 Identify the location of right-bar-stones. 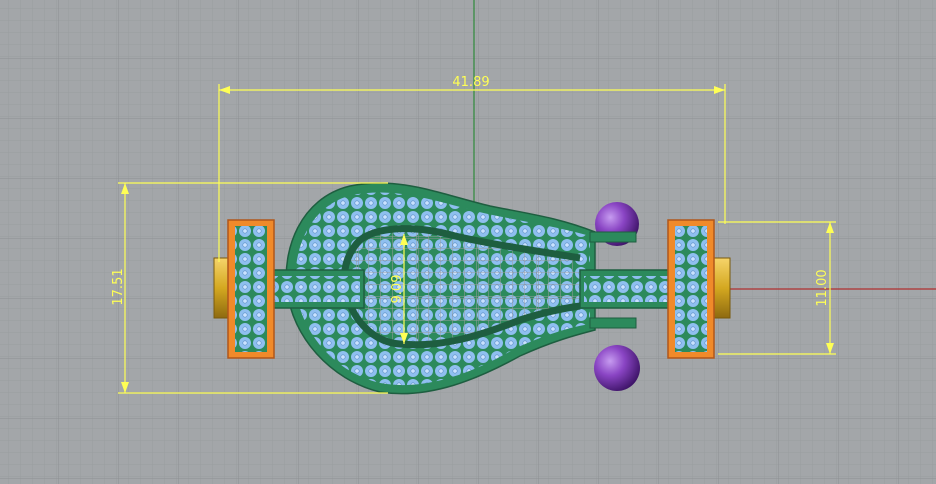
(626, 289).